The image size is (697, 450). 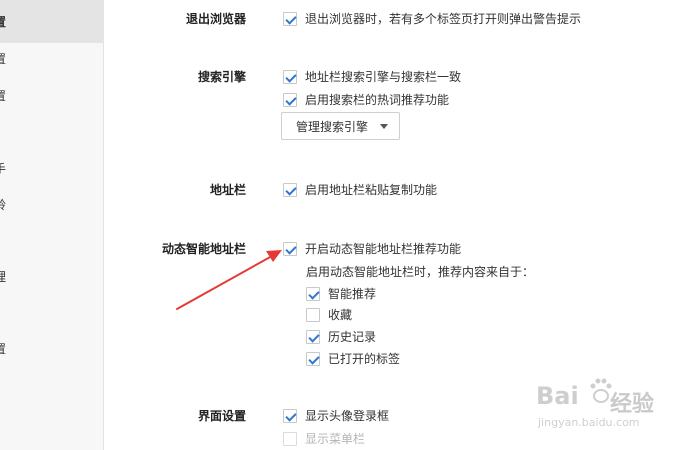 What do you see at coordinates (335, 439) in the screenshot?
I see `option-label: 显示菜单栏` at bounding box center [335, 439].